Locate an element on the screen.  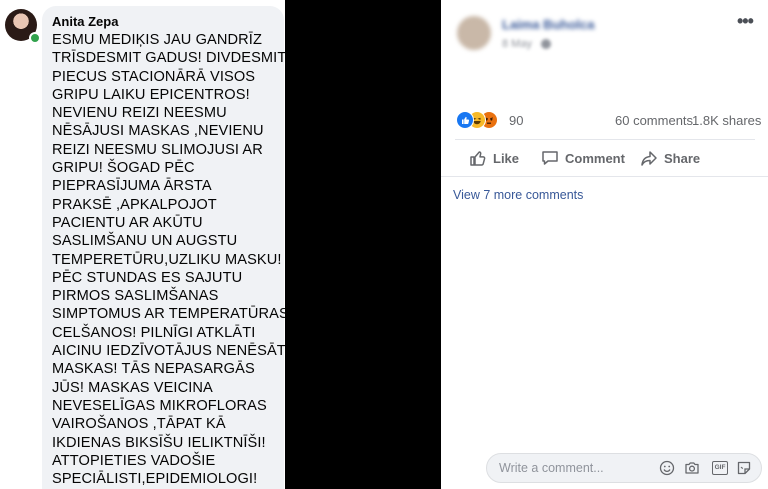
comment-line: PACIENTU AR AKŪTU is located at coordinates (127, 222).